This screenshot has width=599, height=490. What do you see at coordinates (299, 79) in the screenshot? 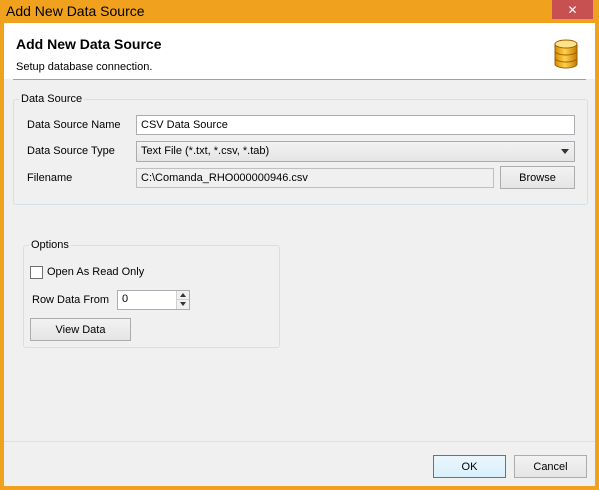
I see `header-divider` at bounding box center [299, 79].